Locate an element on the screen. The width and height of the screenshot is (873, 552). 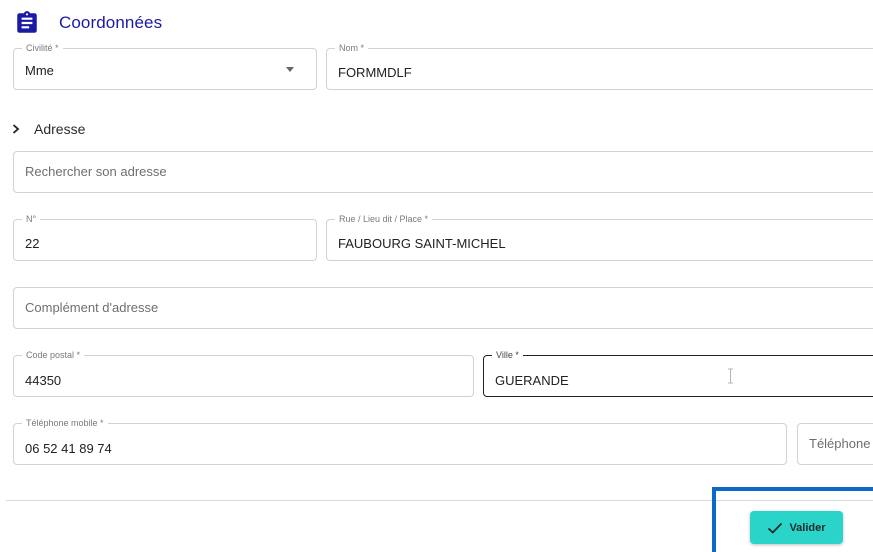
section-header: Coordonnées is located at coordinates (88, 23).